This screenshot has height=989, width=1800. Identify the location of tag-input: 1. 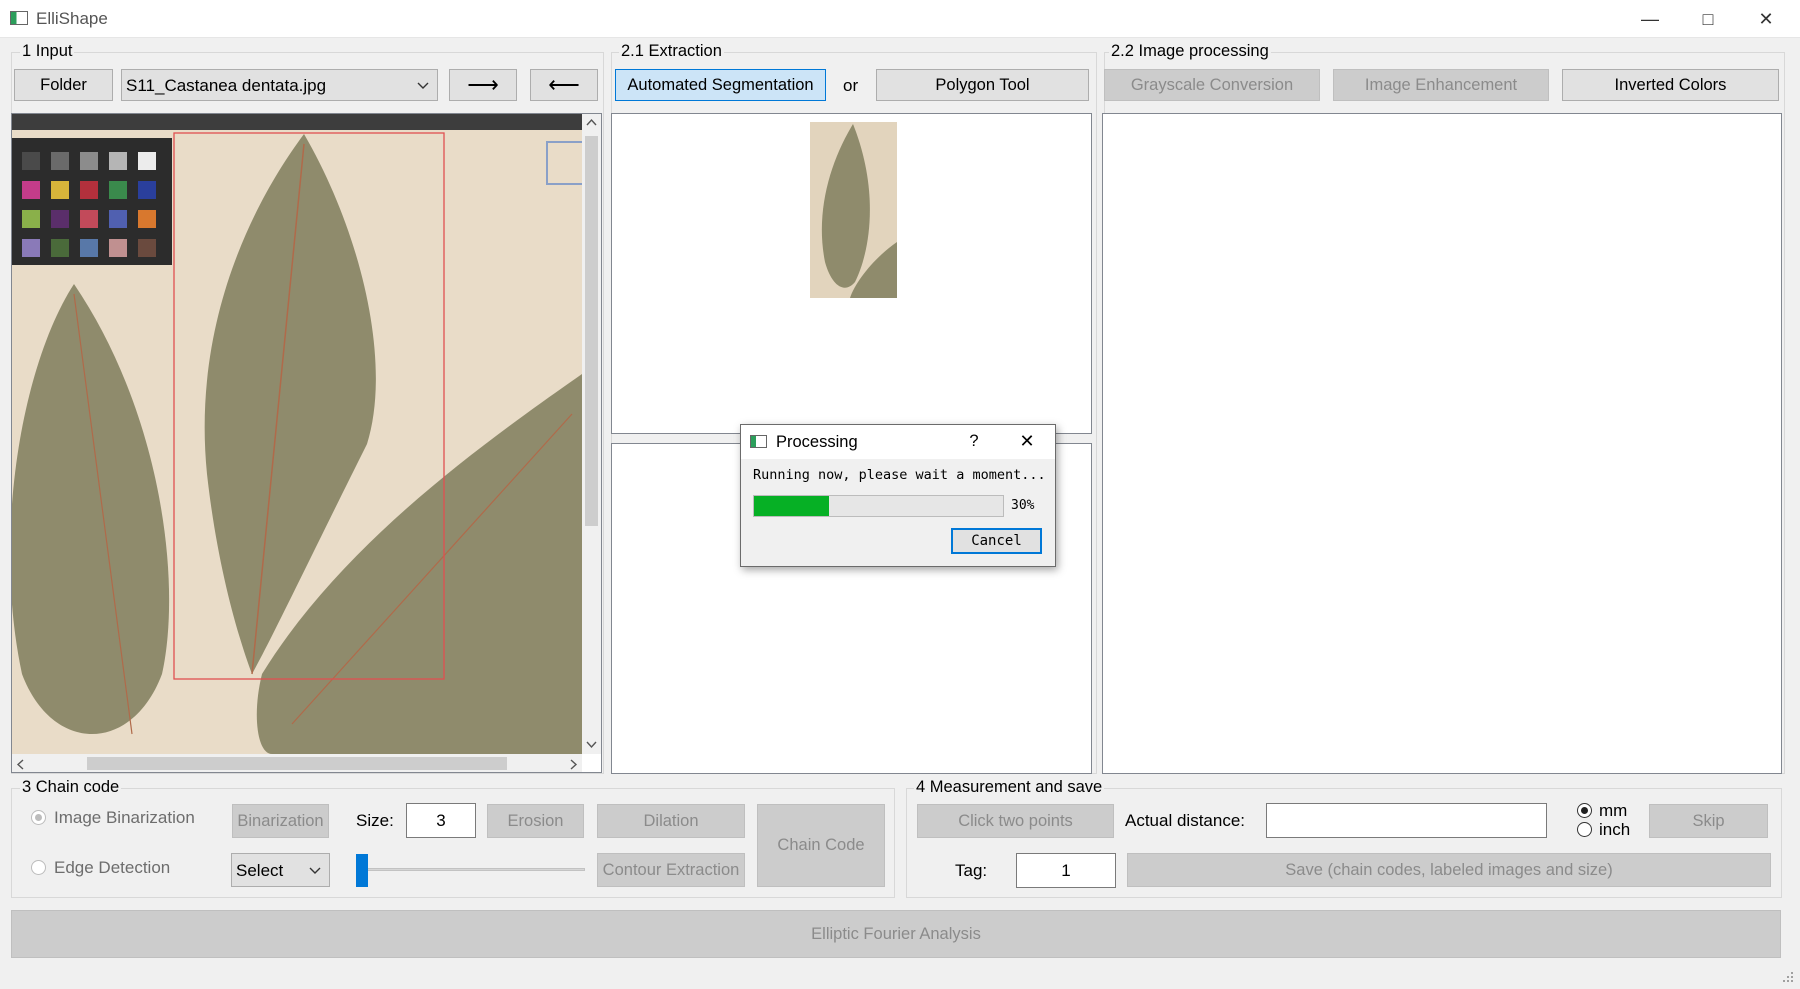
(1066, 870).